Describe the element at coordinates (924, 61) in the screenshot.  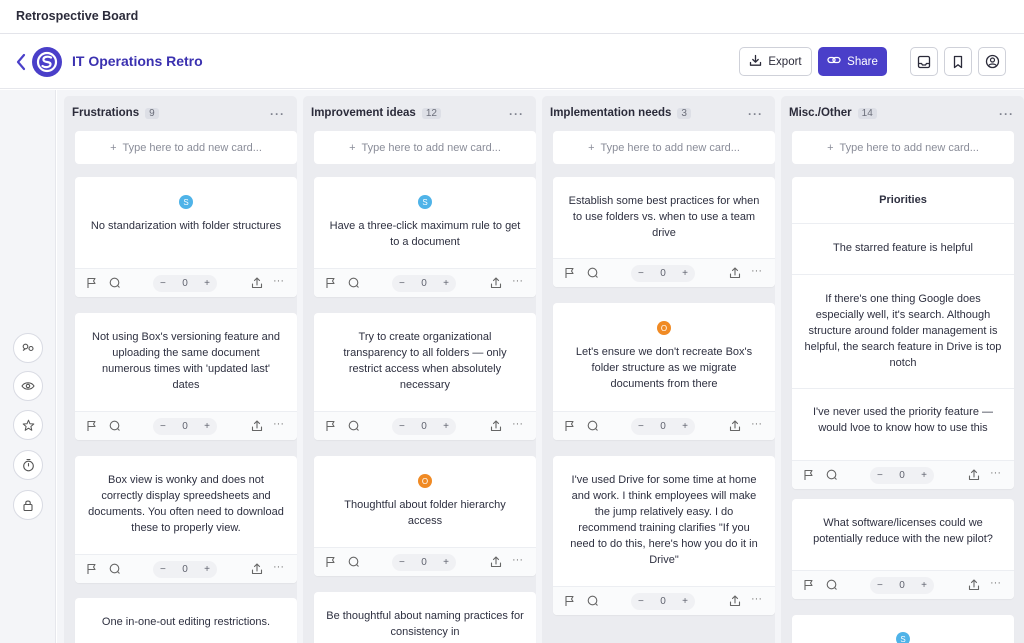
I see `inbox-icon` at that location.